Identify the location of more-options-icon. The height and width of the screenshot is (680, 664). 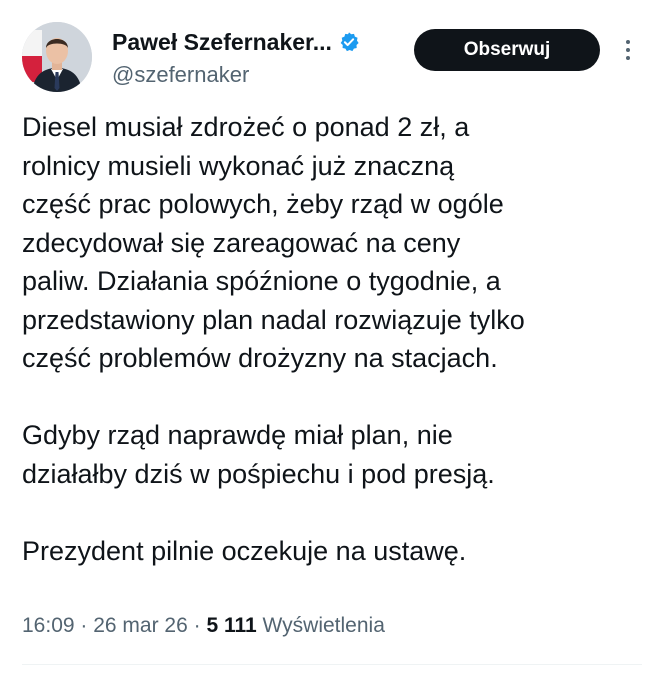
(628, 50).